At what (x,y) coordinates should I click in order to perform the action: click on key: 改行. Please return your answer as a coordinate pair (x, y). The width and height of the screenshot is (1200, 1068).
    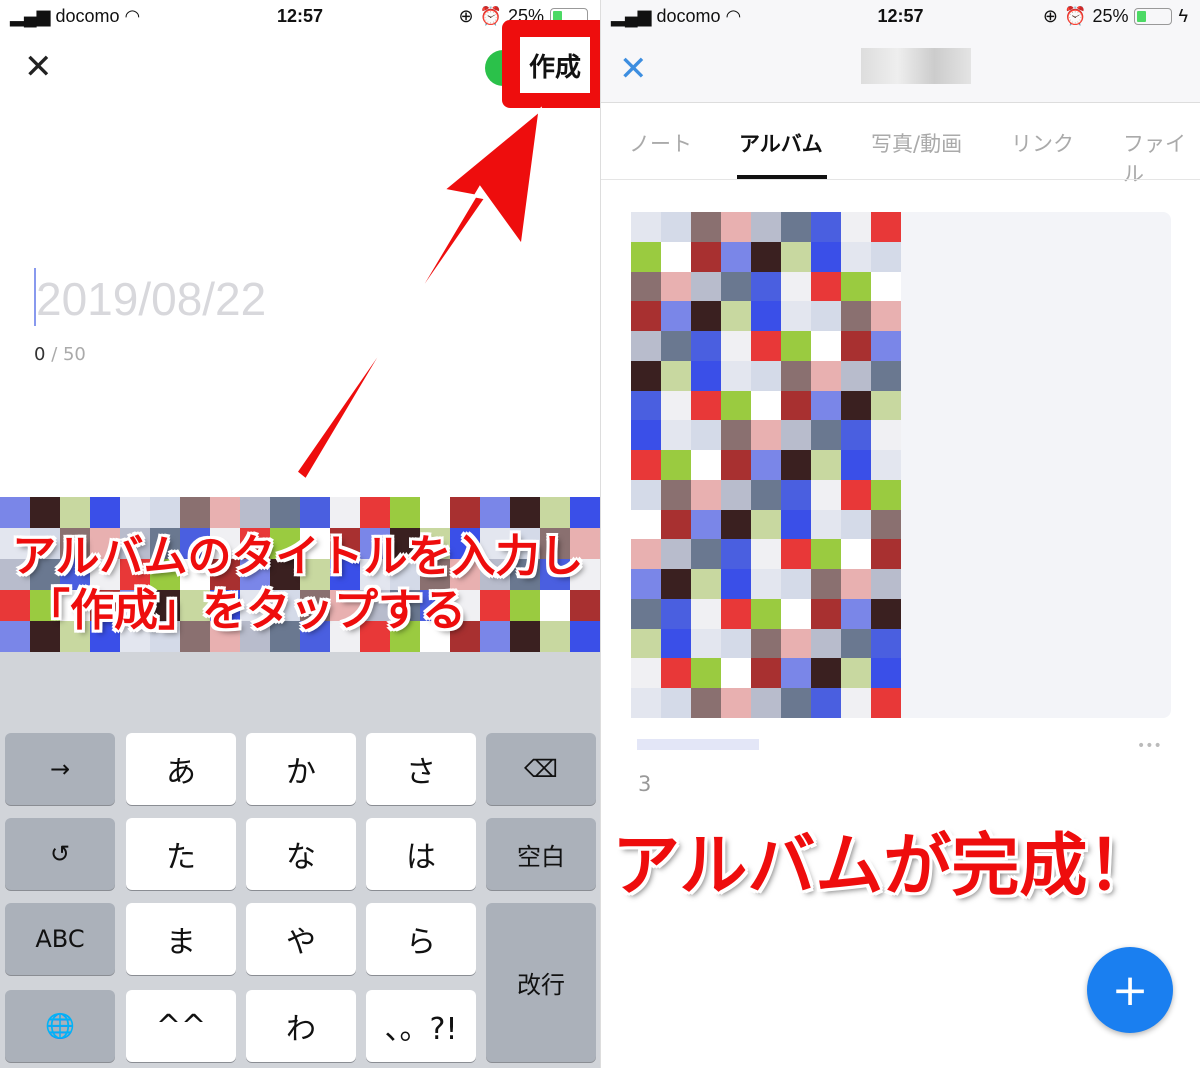
    Looking at the image, I should click on (541, 982).